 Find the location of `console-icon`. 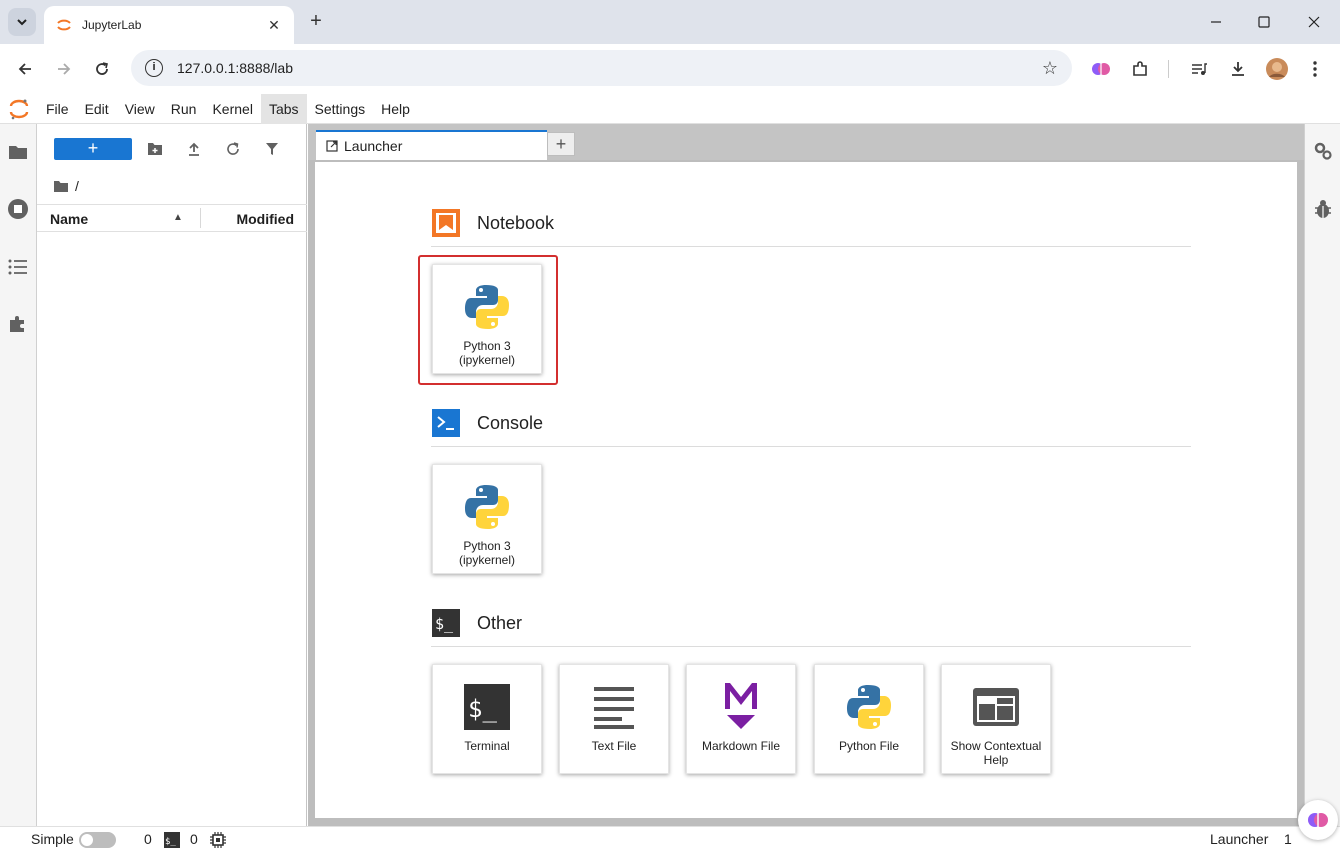

console-icon is located at coordinates (446, 423).